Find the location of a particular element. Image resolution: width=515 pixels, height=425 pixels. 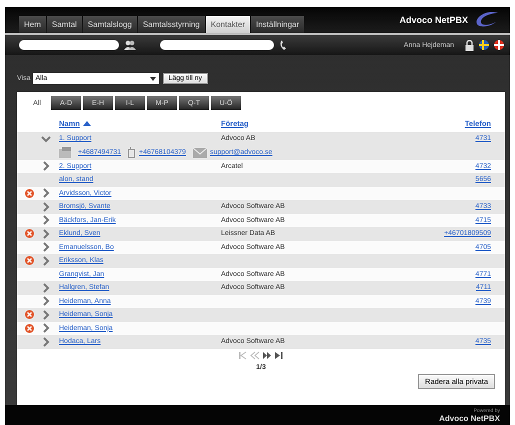

lock-icon is located at coordinates (469, 45).